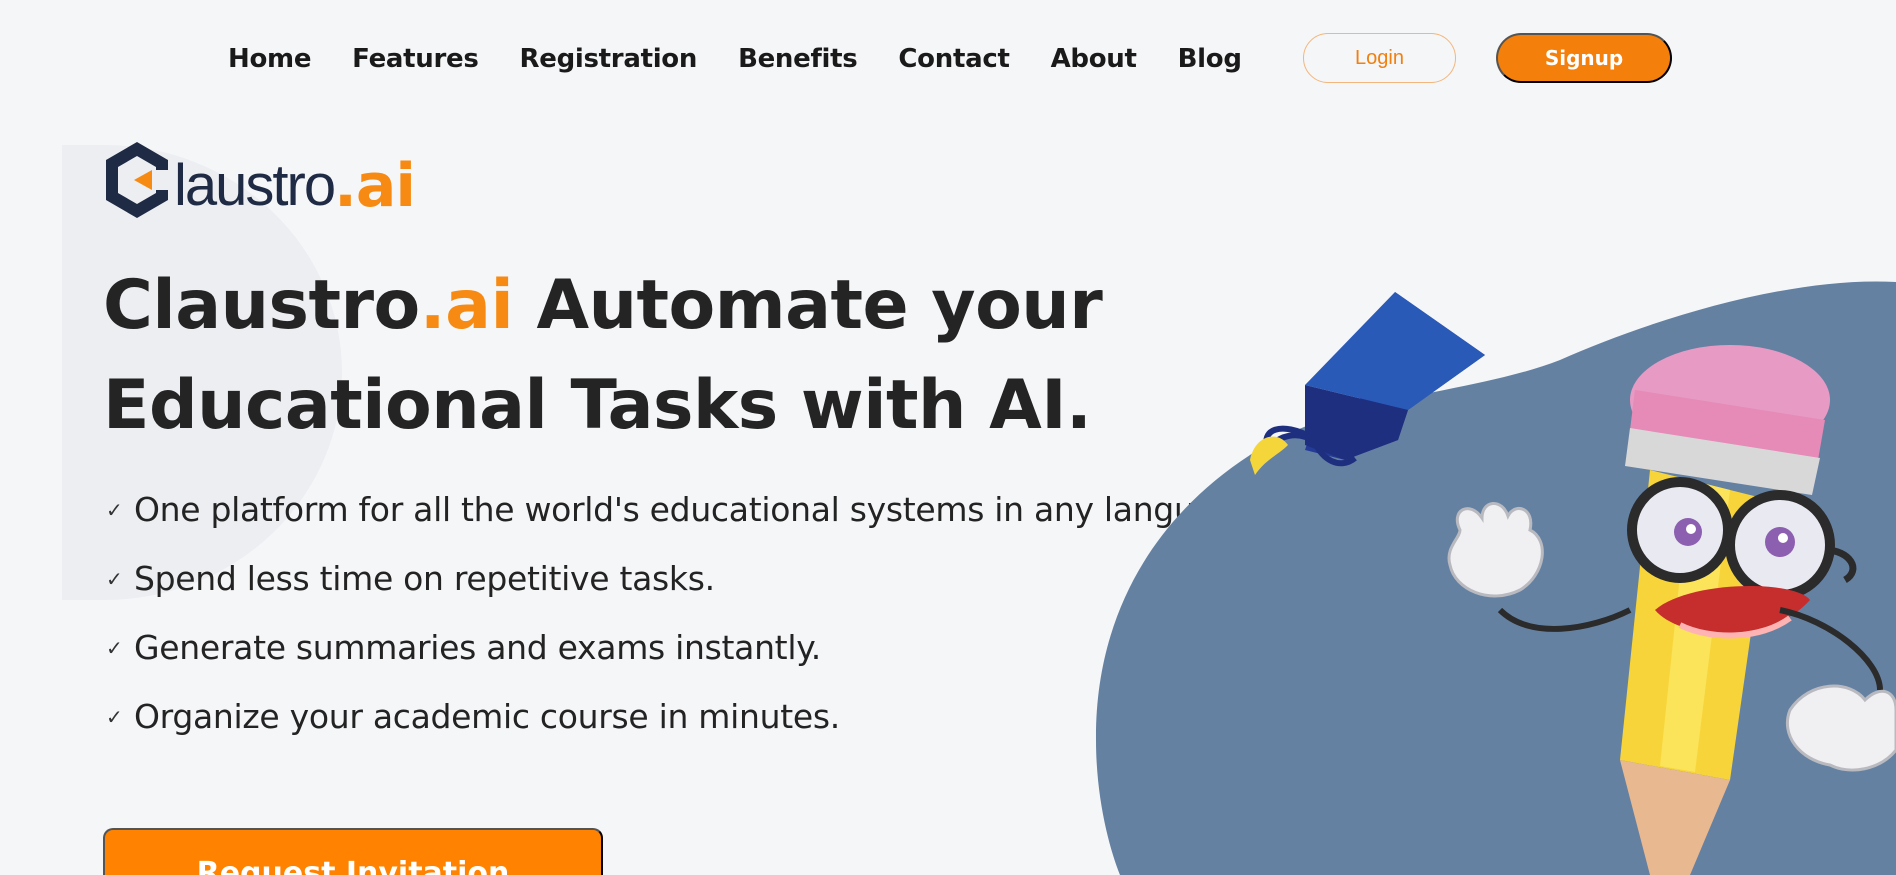  I want to click on nav-link-about: About, so click(1094, 59).